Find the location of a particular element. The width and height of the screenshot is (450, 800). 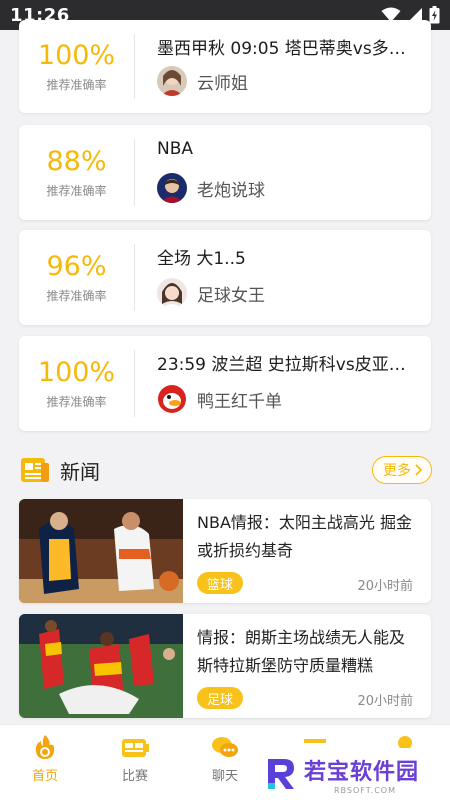

news-card: NBA情报：太阳主战高光 掘金或折损约基奇 篮球 20小时前 is located at coordinates (225, 551).